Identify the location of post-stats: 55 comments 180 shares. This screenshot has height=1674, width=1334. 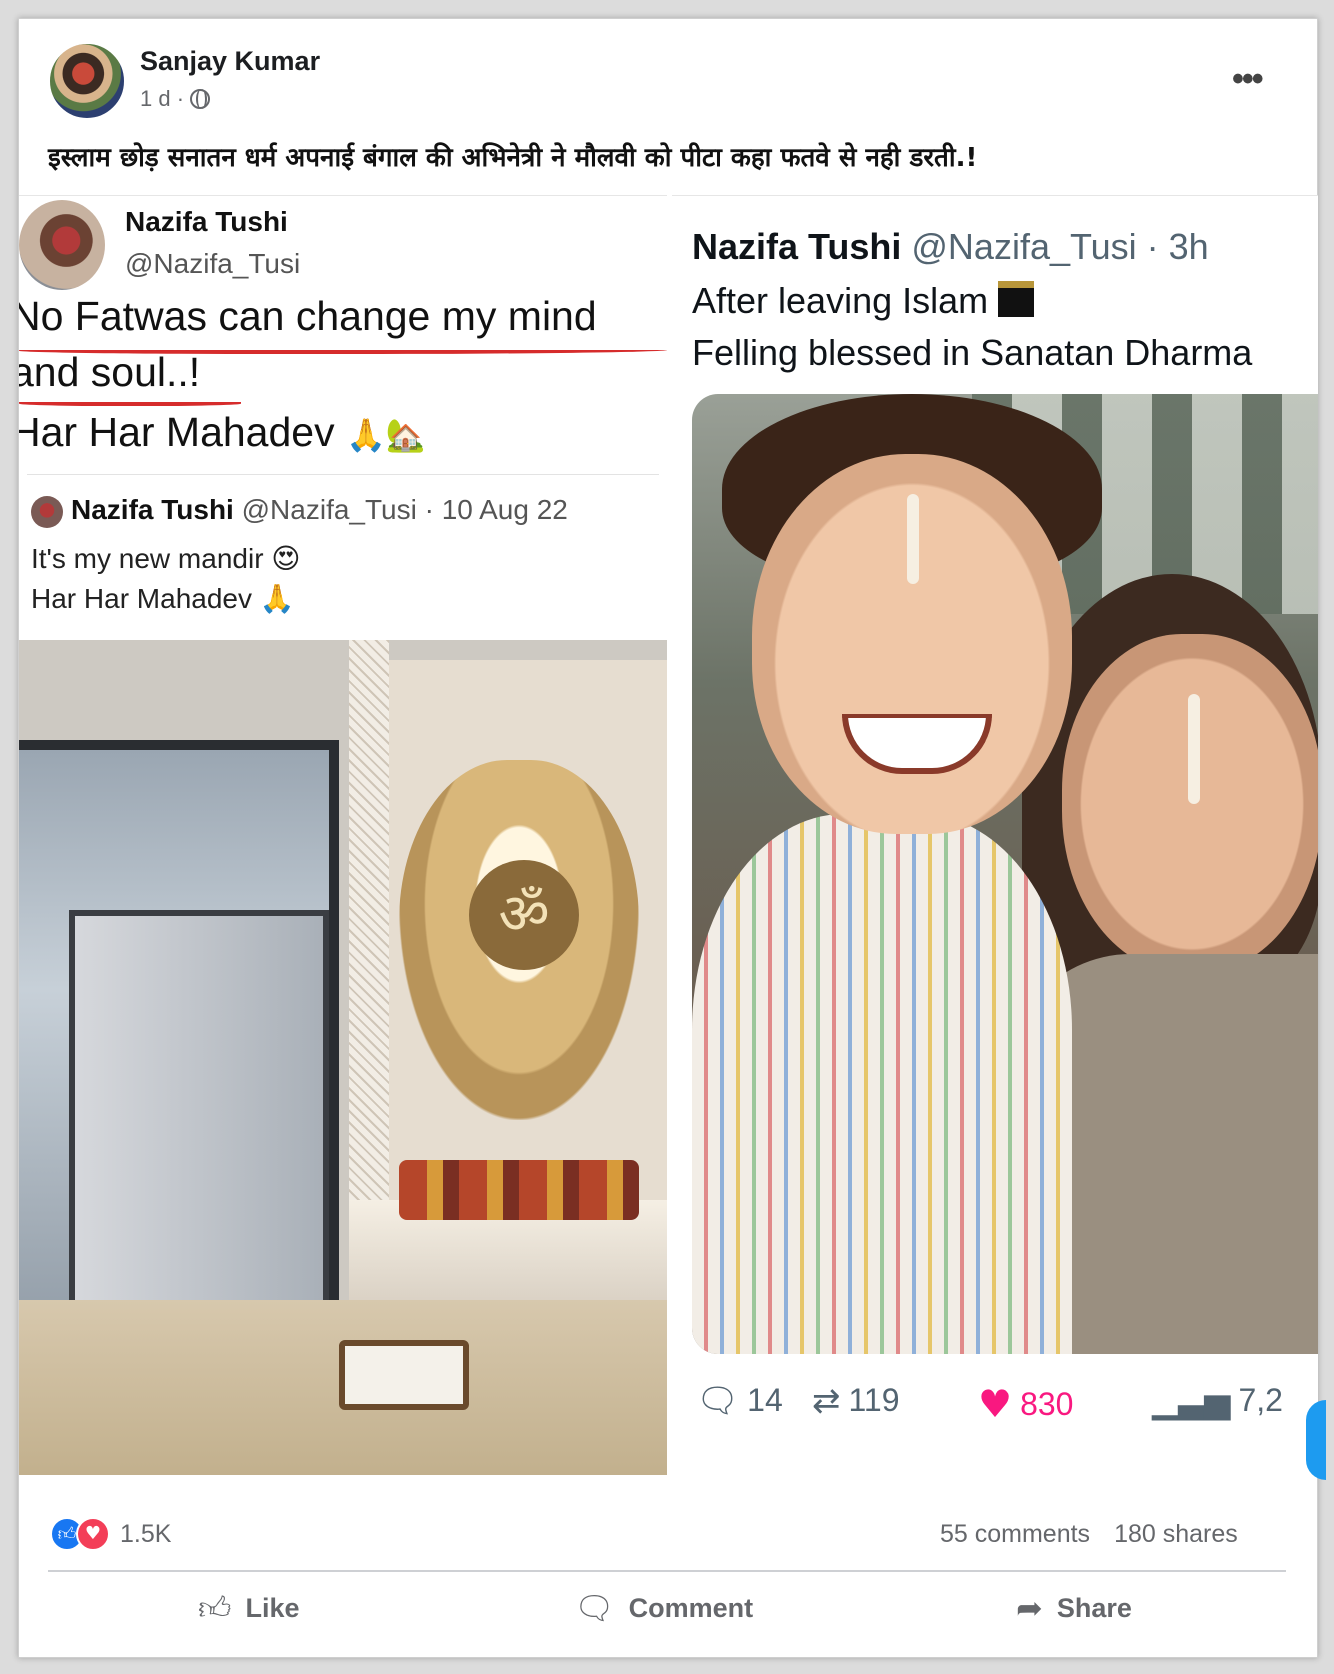
(1089, 1534).